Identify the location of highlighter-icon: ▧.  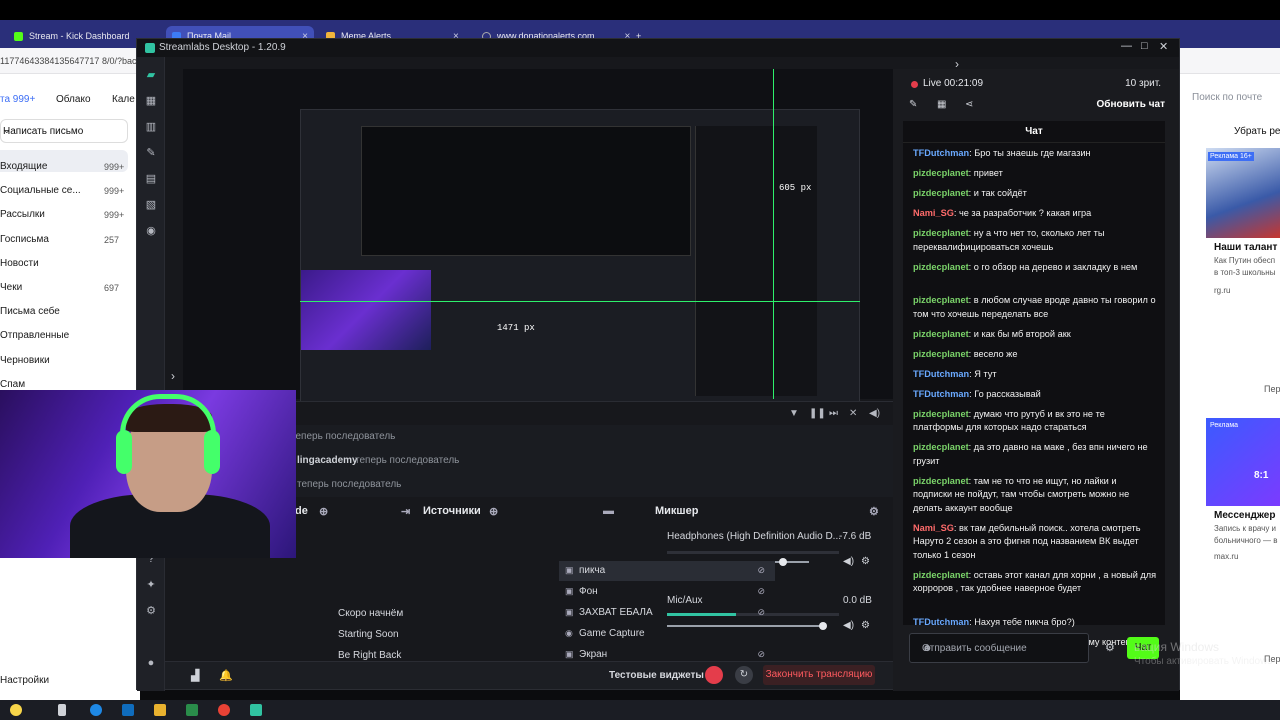
(151, 205).